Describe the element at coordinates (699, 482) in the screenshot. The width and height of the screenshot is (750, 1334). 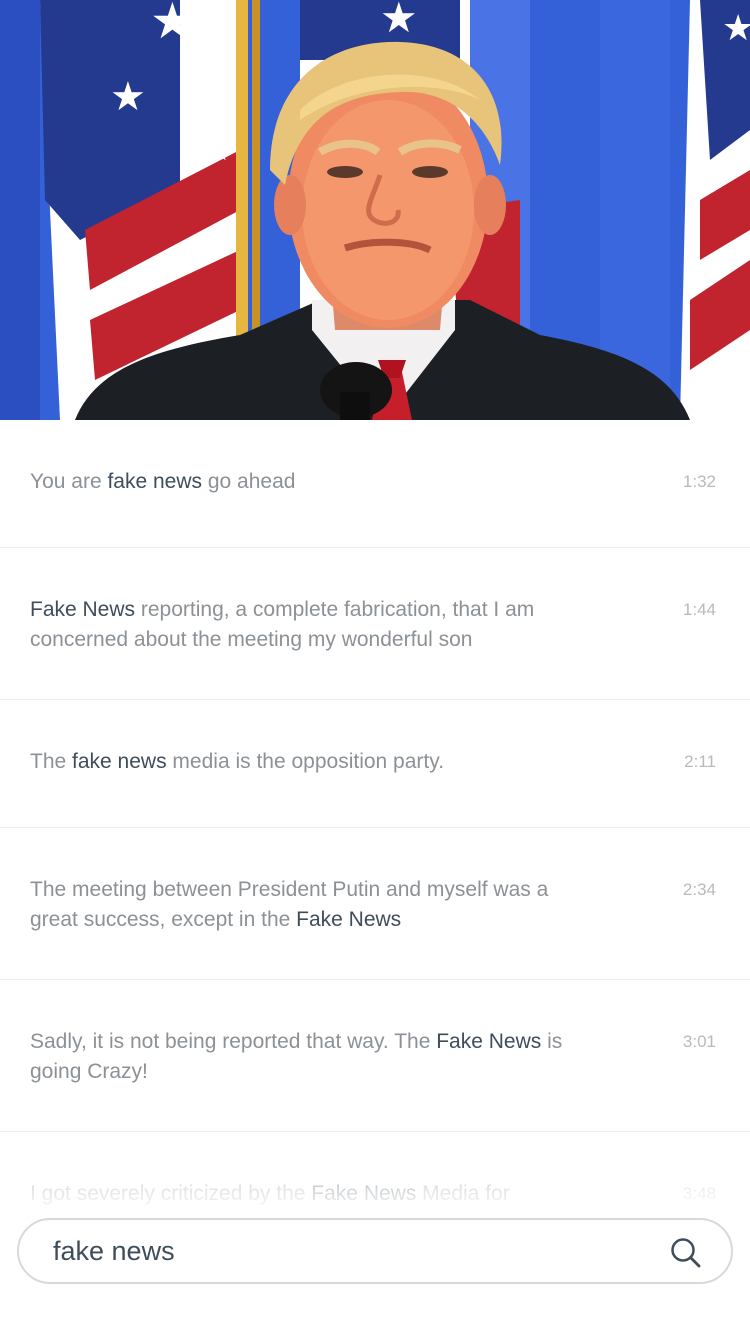
I see `timestamp: 1:32` at that location.